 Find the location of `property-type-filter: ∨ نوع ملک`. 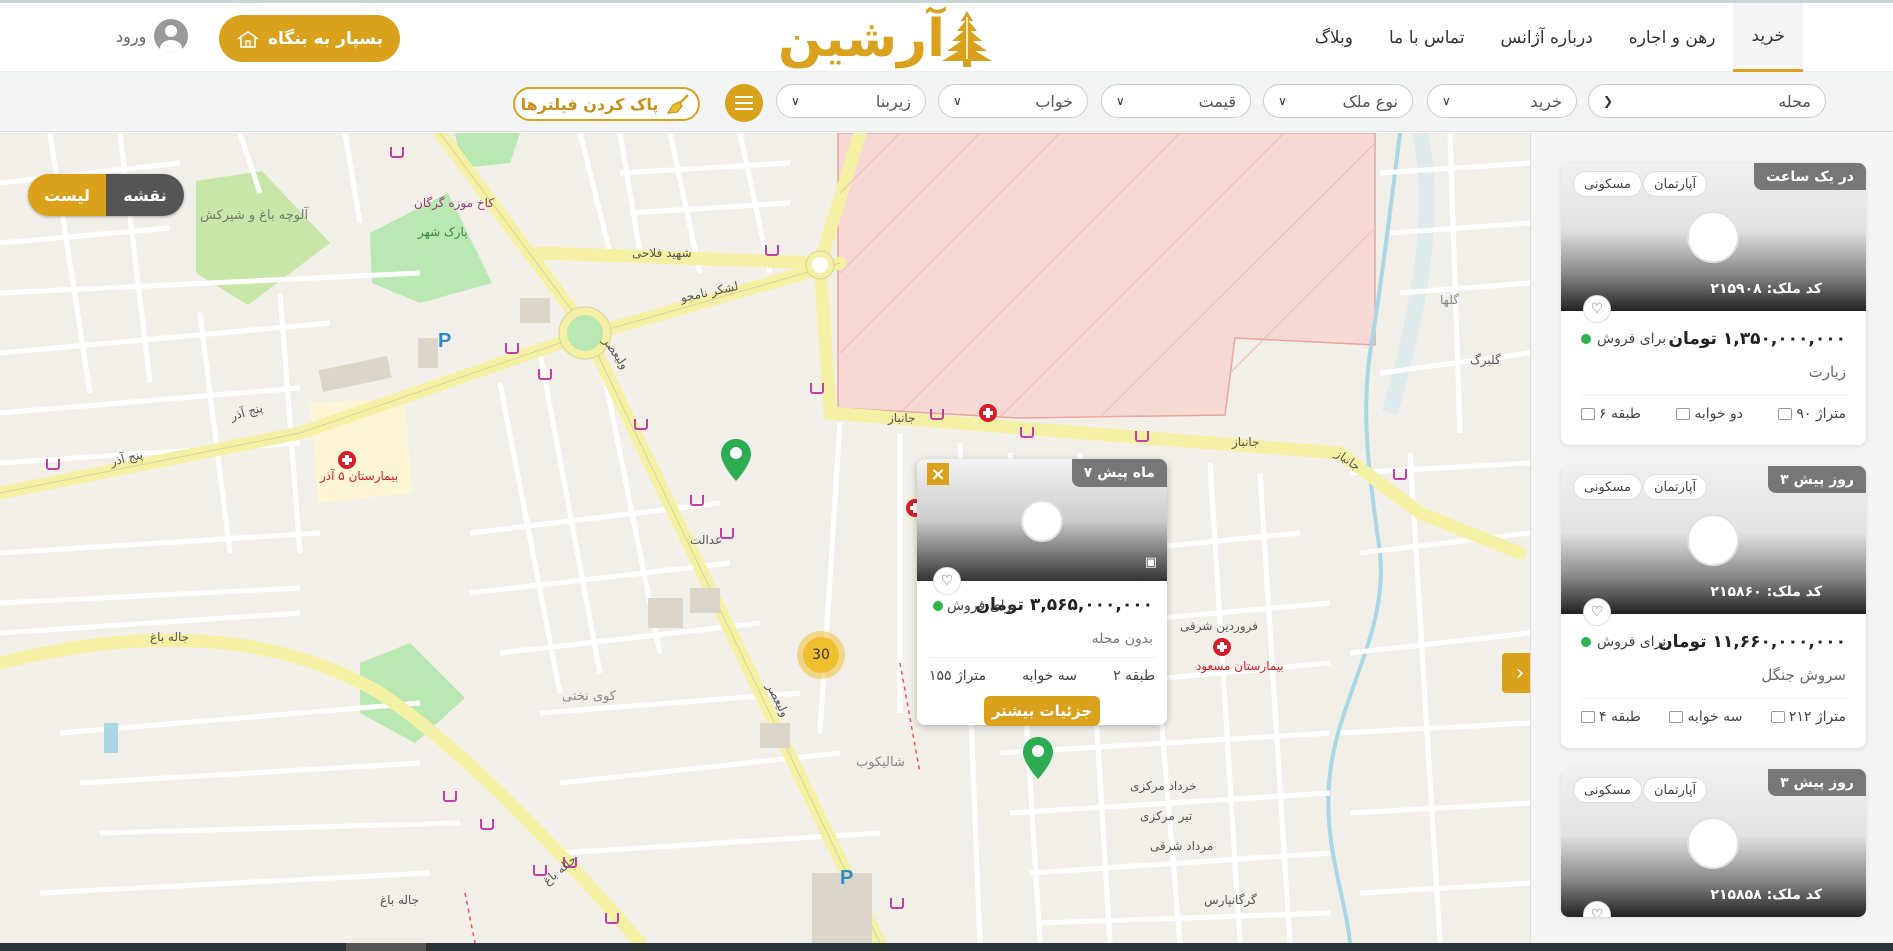

property-type-filter: ∨ نوع ملک is located at coordinates (1338, 101).